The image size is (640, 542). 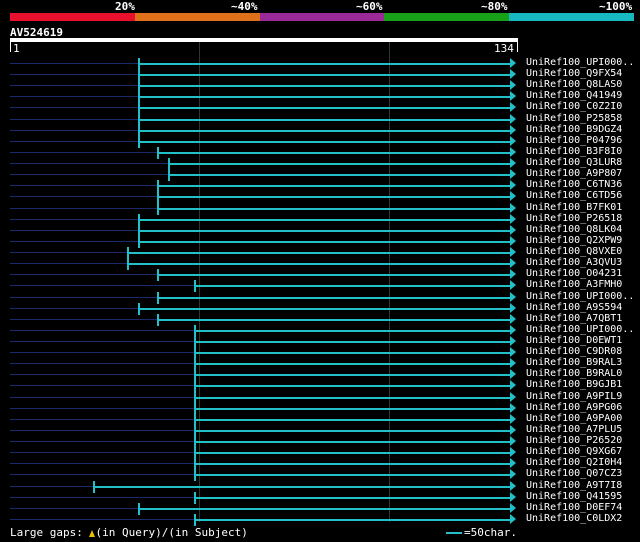 What do you see at coordinates (574, 307) in the screenshot?
I see `hit-link: UniRef100_A9S594` at bounding box center [574, 307].